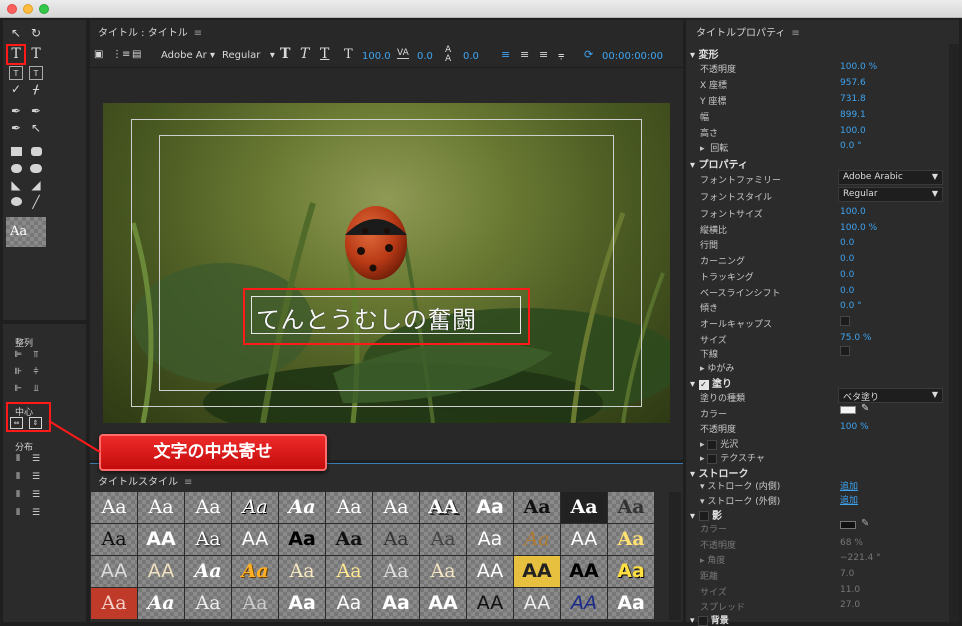 This screenshot has height=626, width=962. Describe the element at coordinates (850, 605) in the screenshot. I see `shadow-spread-value: 27.0` at that location.